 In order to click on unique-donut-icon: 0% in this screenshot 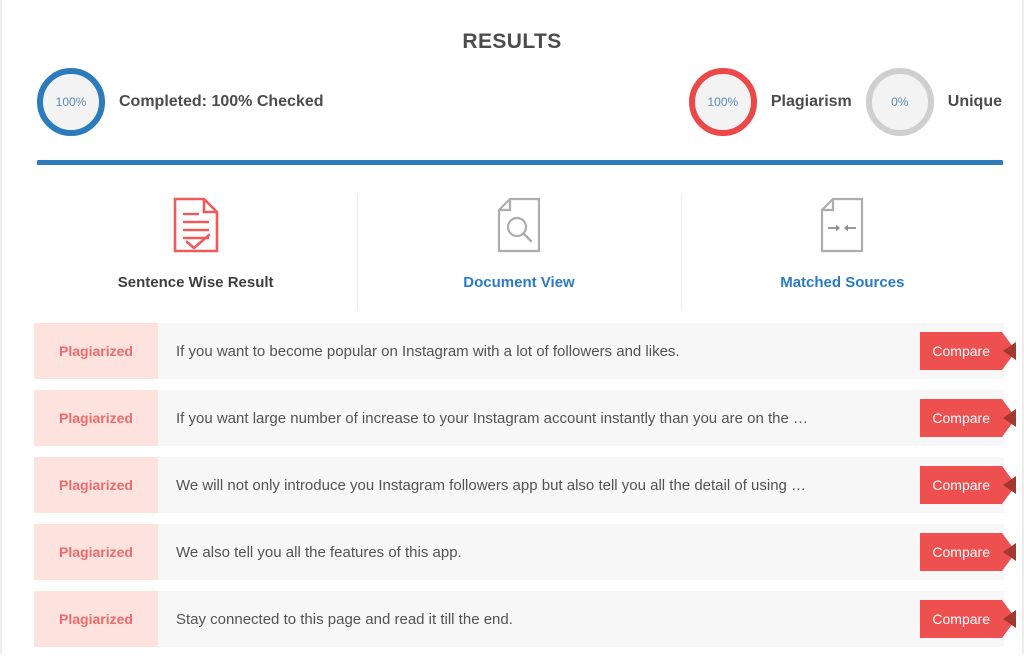, I will do `click(899, 102)`.